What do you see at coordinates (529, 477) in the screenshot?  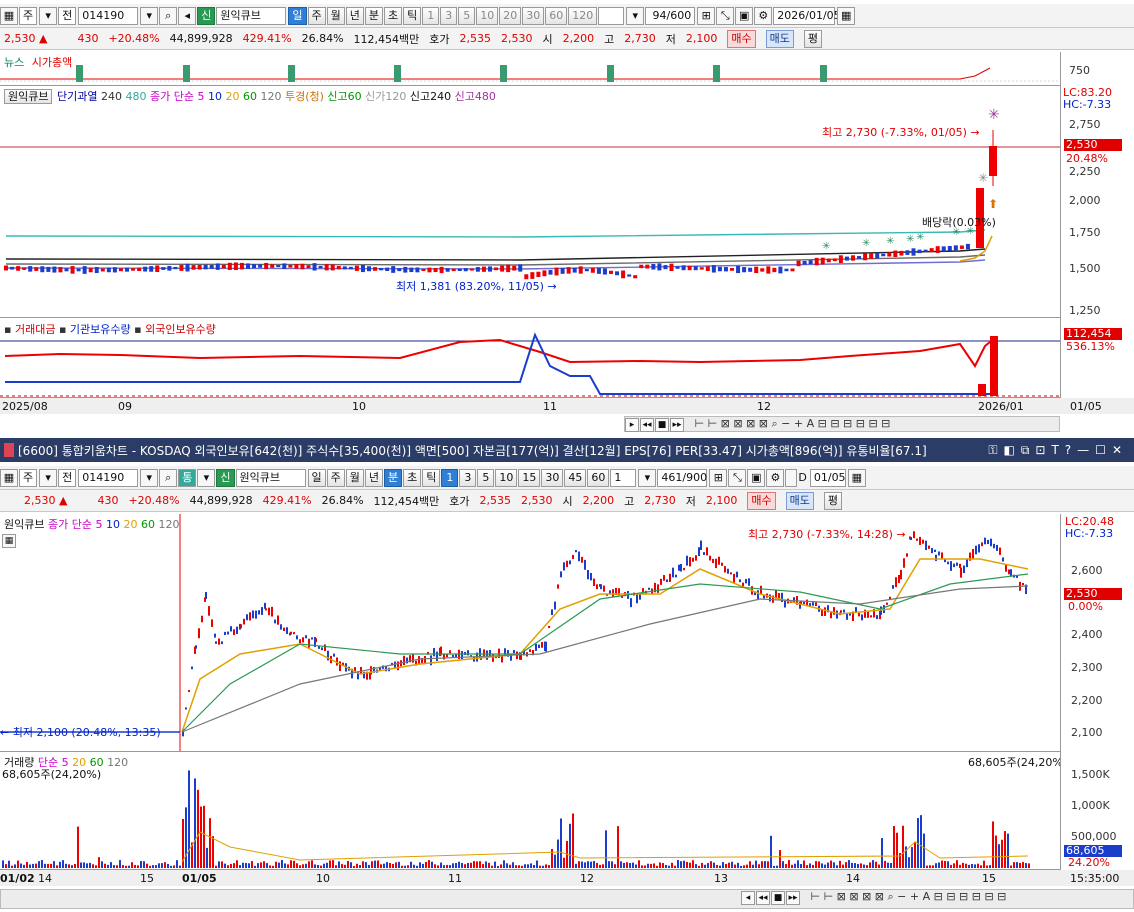 I see `num-15: 15` at bounding box center [529, 477].